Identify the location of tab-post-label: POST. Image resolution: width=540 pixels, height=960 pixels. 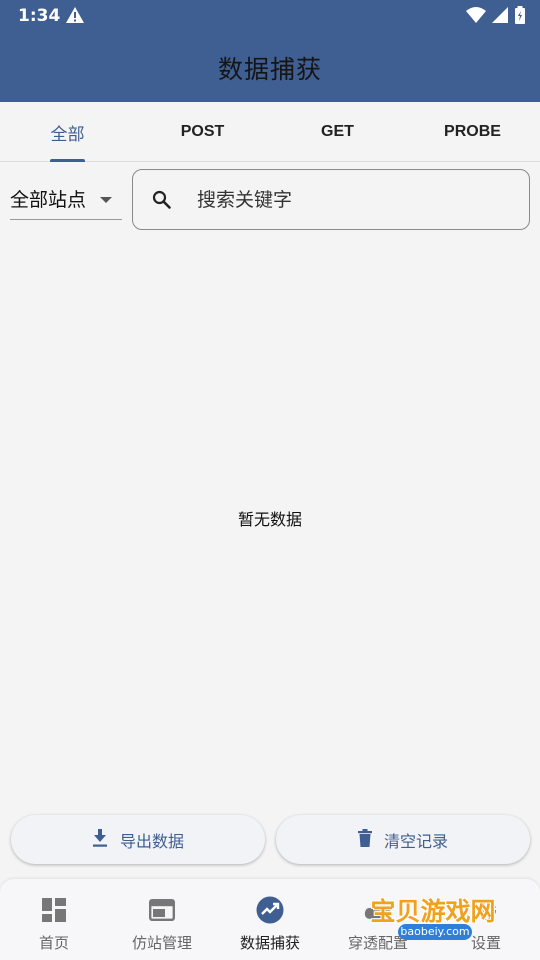
(202, 131).